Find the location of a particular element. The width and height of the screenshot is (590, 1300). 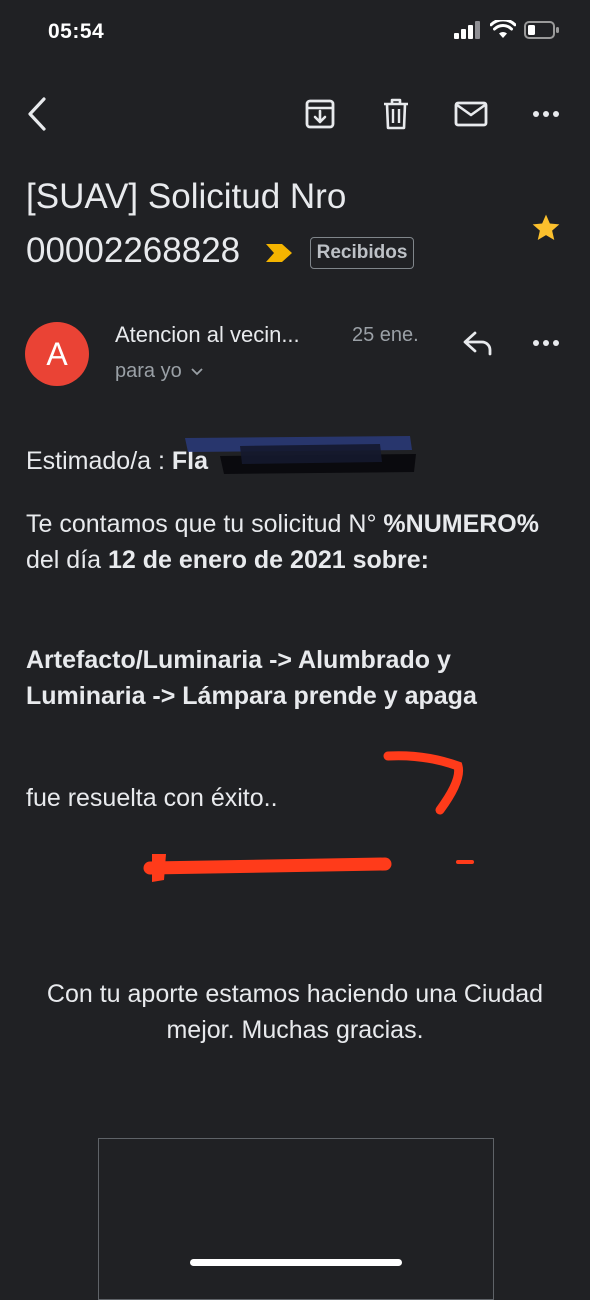

back-button is located at coordinates (37, 114).